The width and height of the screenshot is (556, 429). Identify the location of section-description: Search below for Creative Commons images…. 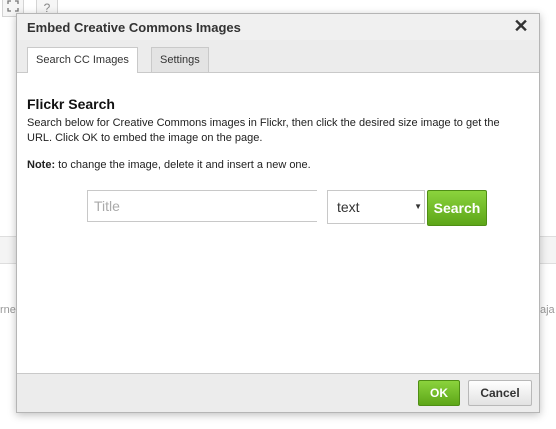
(263, 130).